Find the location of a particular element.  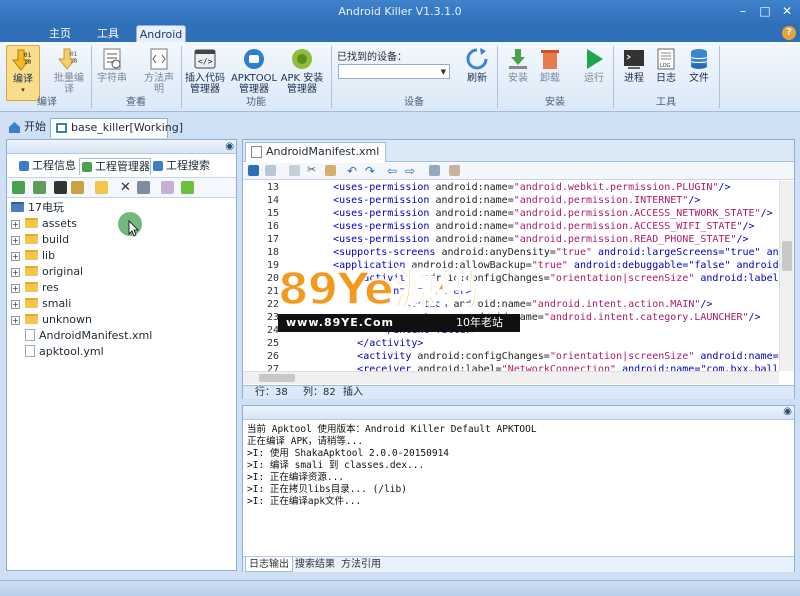

tab-method-references: 方法引用 is located at coordinates (361, 564).